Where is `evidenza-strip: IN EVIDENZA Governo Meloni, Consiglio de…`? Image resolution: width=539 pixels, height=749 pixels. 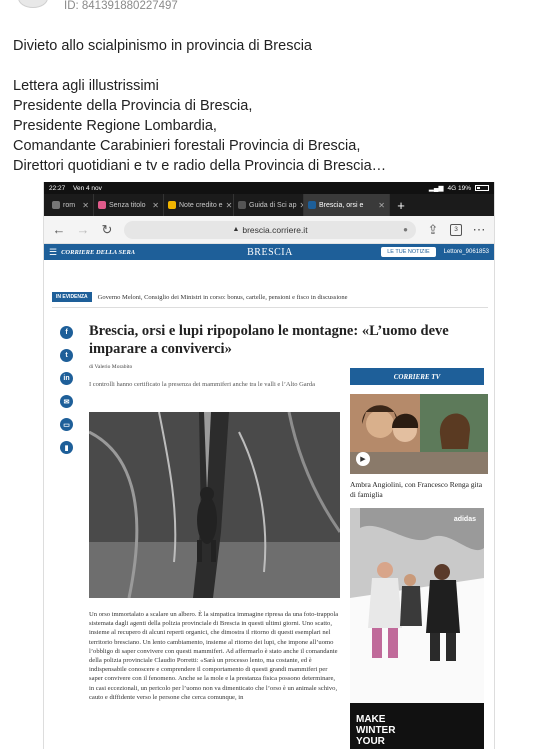 evidenza-strip: IN EVIDENZA Governo Meloni, Consiglio de… is located at coordinates (200, 297).